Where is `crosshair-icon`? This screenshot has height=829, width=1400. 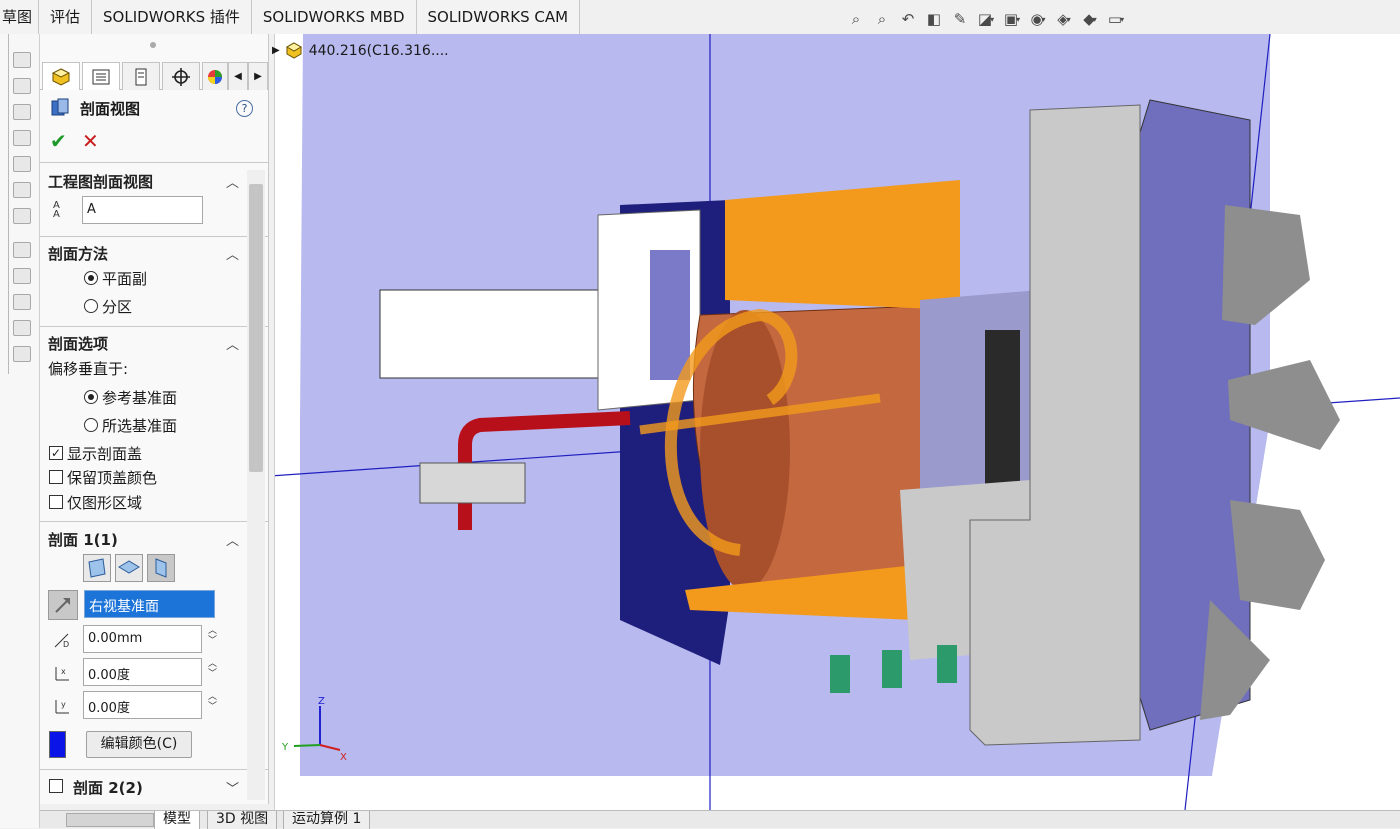 crosshair-icon is located at coordinates (181, 76).